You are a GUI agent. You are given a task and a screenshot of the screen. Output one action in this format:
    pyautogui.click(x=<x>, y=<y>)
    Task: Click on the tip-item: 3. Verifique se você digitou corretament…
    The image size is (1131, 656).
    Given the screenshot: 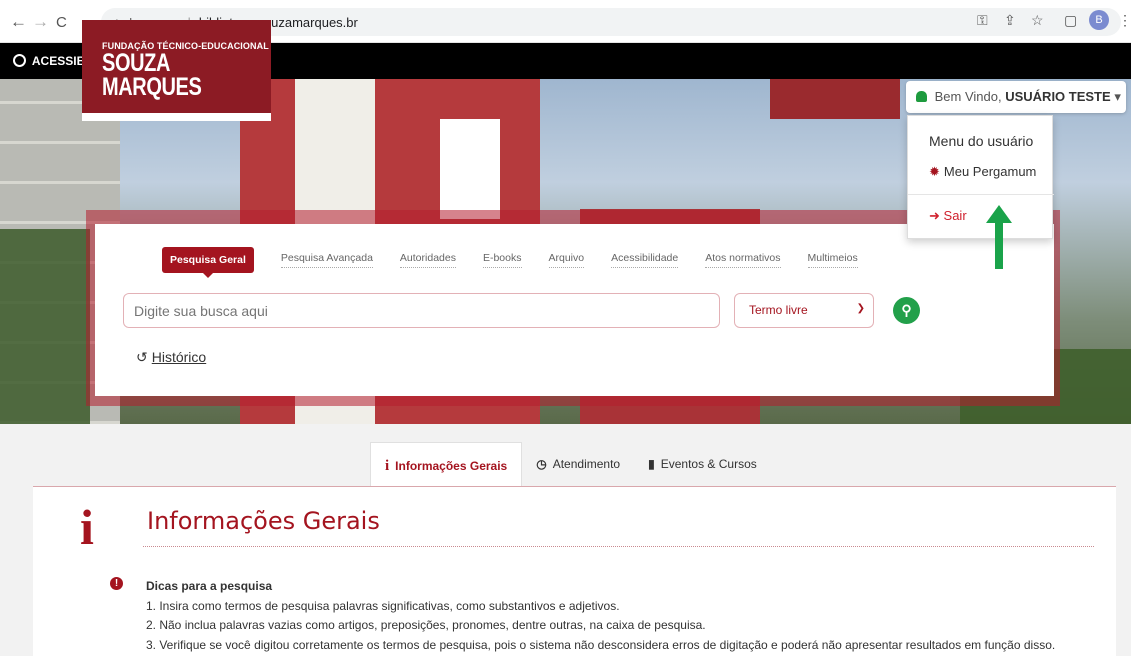 What is the action you would take?
    pyautogui.click(x=601, y=644)
    